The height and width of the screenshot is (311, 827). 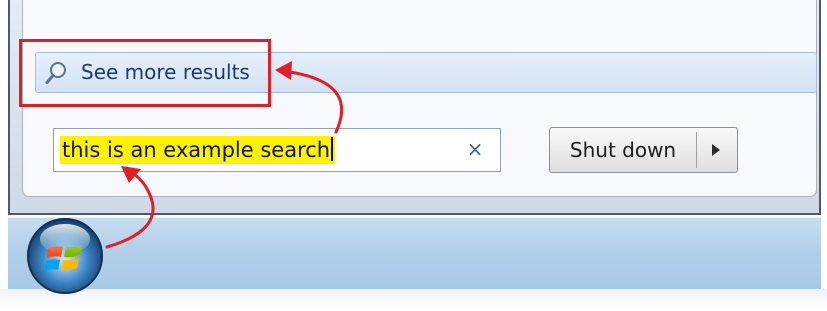 What do you see at coordinates (413, 300) in the screenshot?
I see `taskbar-shadow` at bounding box center [413, 300].